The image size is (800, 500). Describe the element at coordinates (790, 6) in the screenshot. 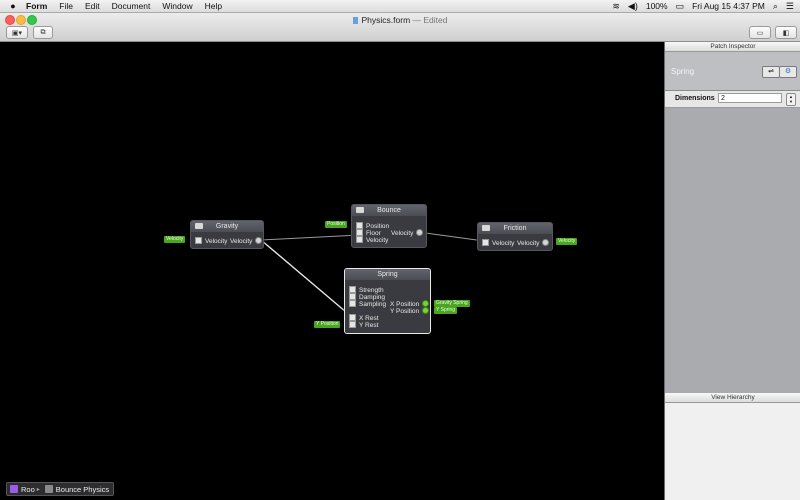

I see `notification-center-icon: ☰` at that location.